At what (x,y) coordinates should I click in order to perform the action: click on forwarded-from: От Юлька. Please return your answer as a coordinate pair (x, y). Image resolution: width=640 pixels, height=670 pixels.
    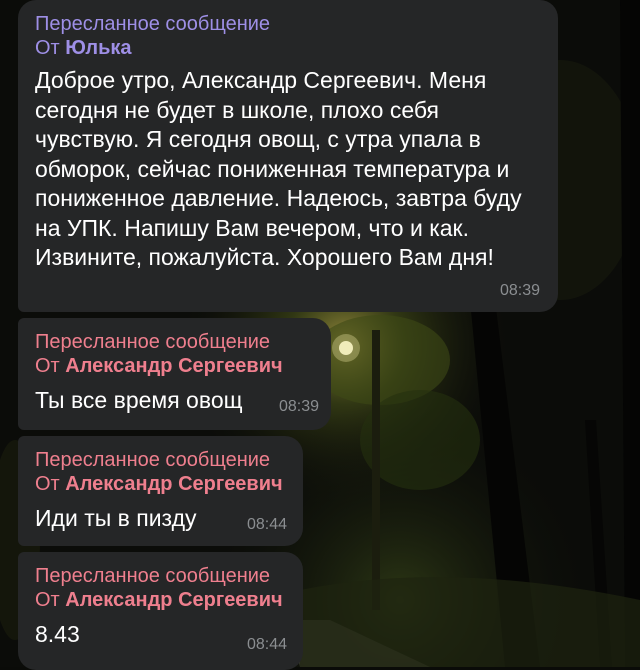
    Looking at the image, I should click on (287, 48).